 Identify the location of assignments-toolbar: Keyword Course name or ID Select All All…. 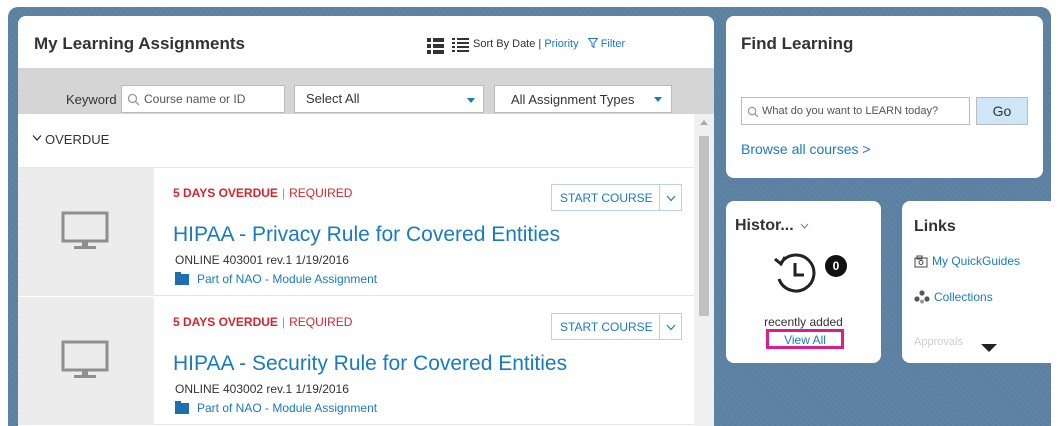
(366, 91).